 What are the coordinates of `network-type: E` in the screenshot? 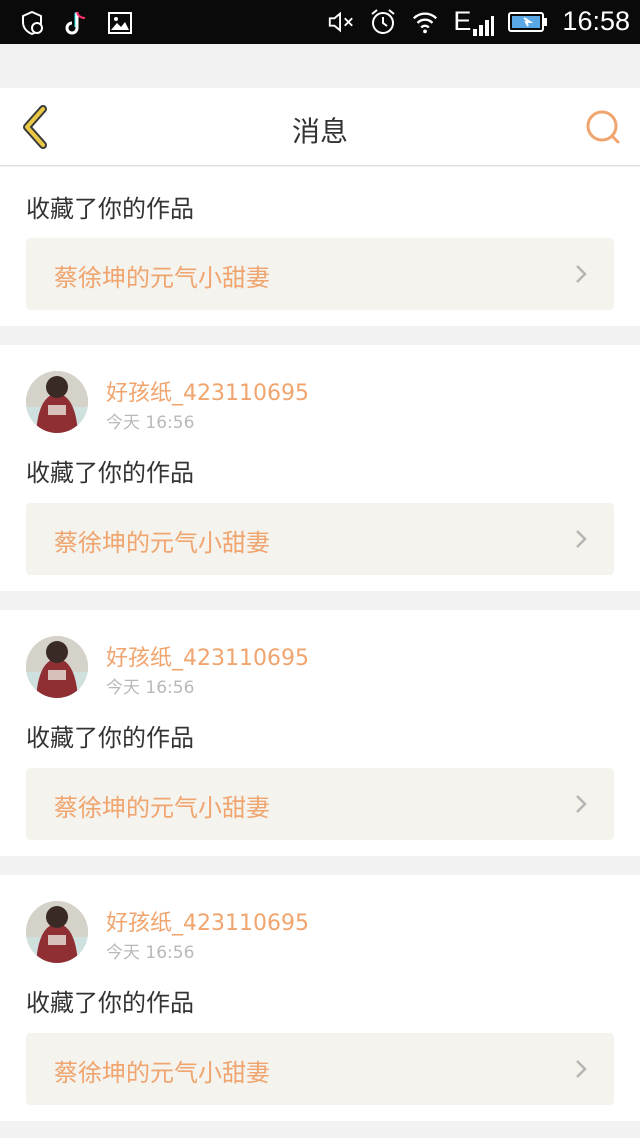 It's located at (474, 21).